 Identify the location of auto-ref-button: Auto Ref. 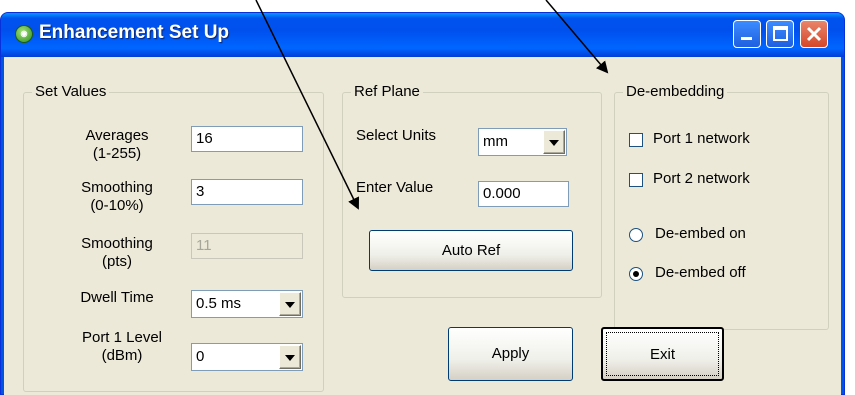
(471, 250).